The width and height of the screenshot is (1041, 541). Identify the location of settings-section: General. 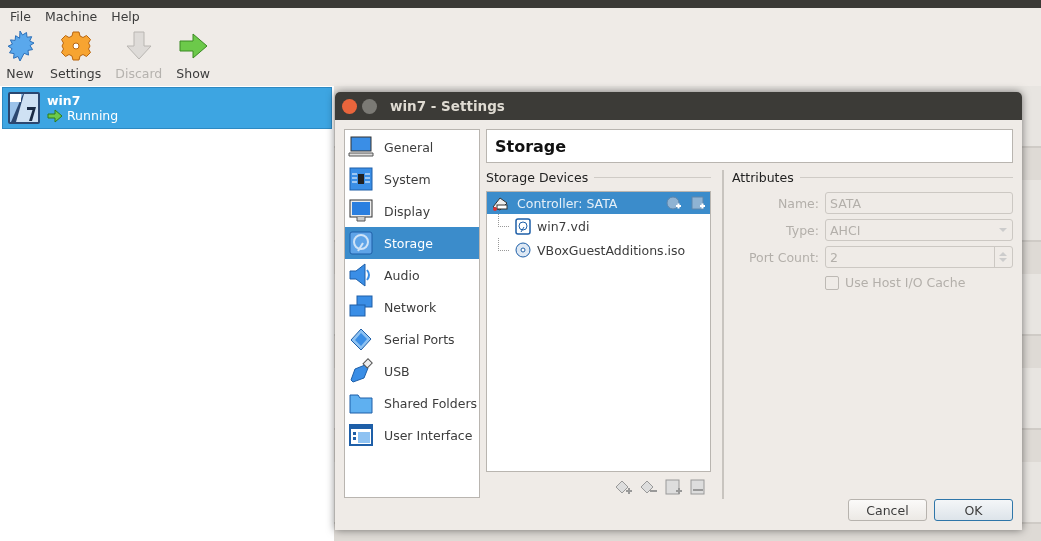
(412, 147).